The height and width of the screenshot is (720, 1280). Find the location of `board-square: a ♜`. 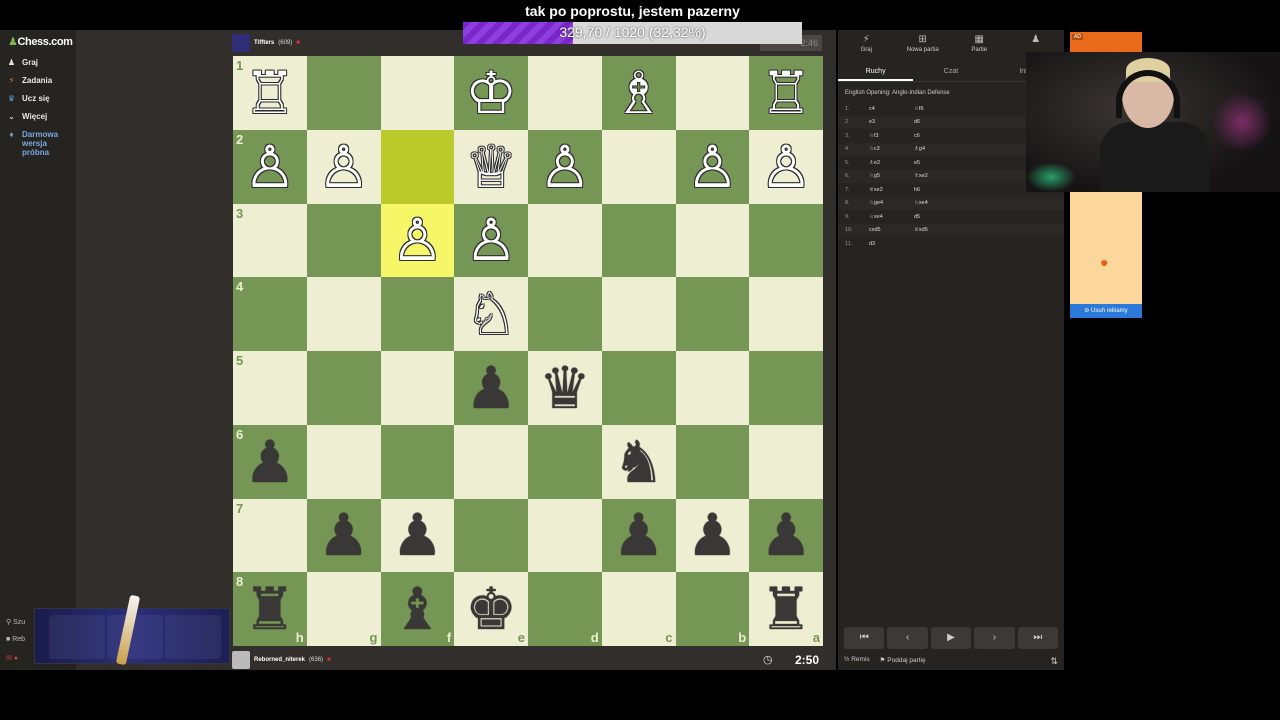

board-square: a ♜ is located at coordinates (786, 609).